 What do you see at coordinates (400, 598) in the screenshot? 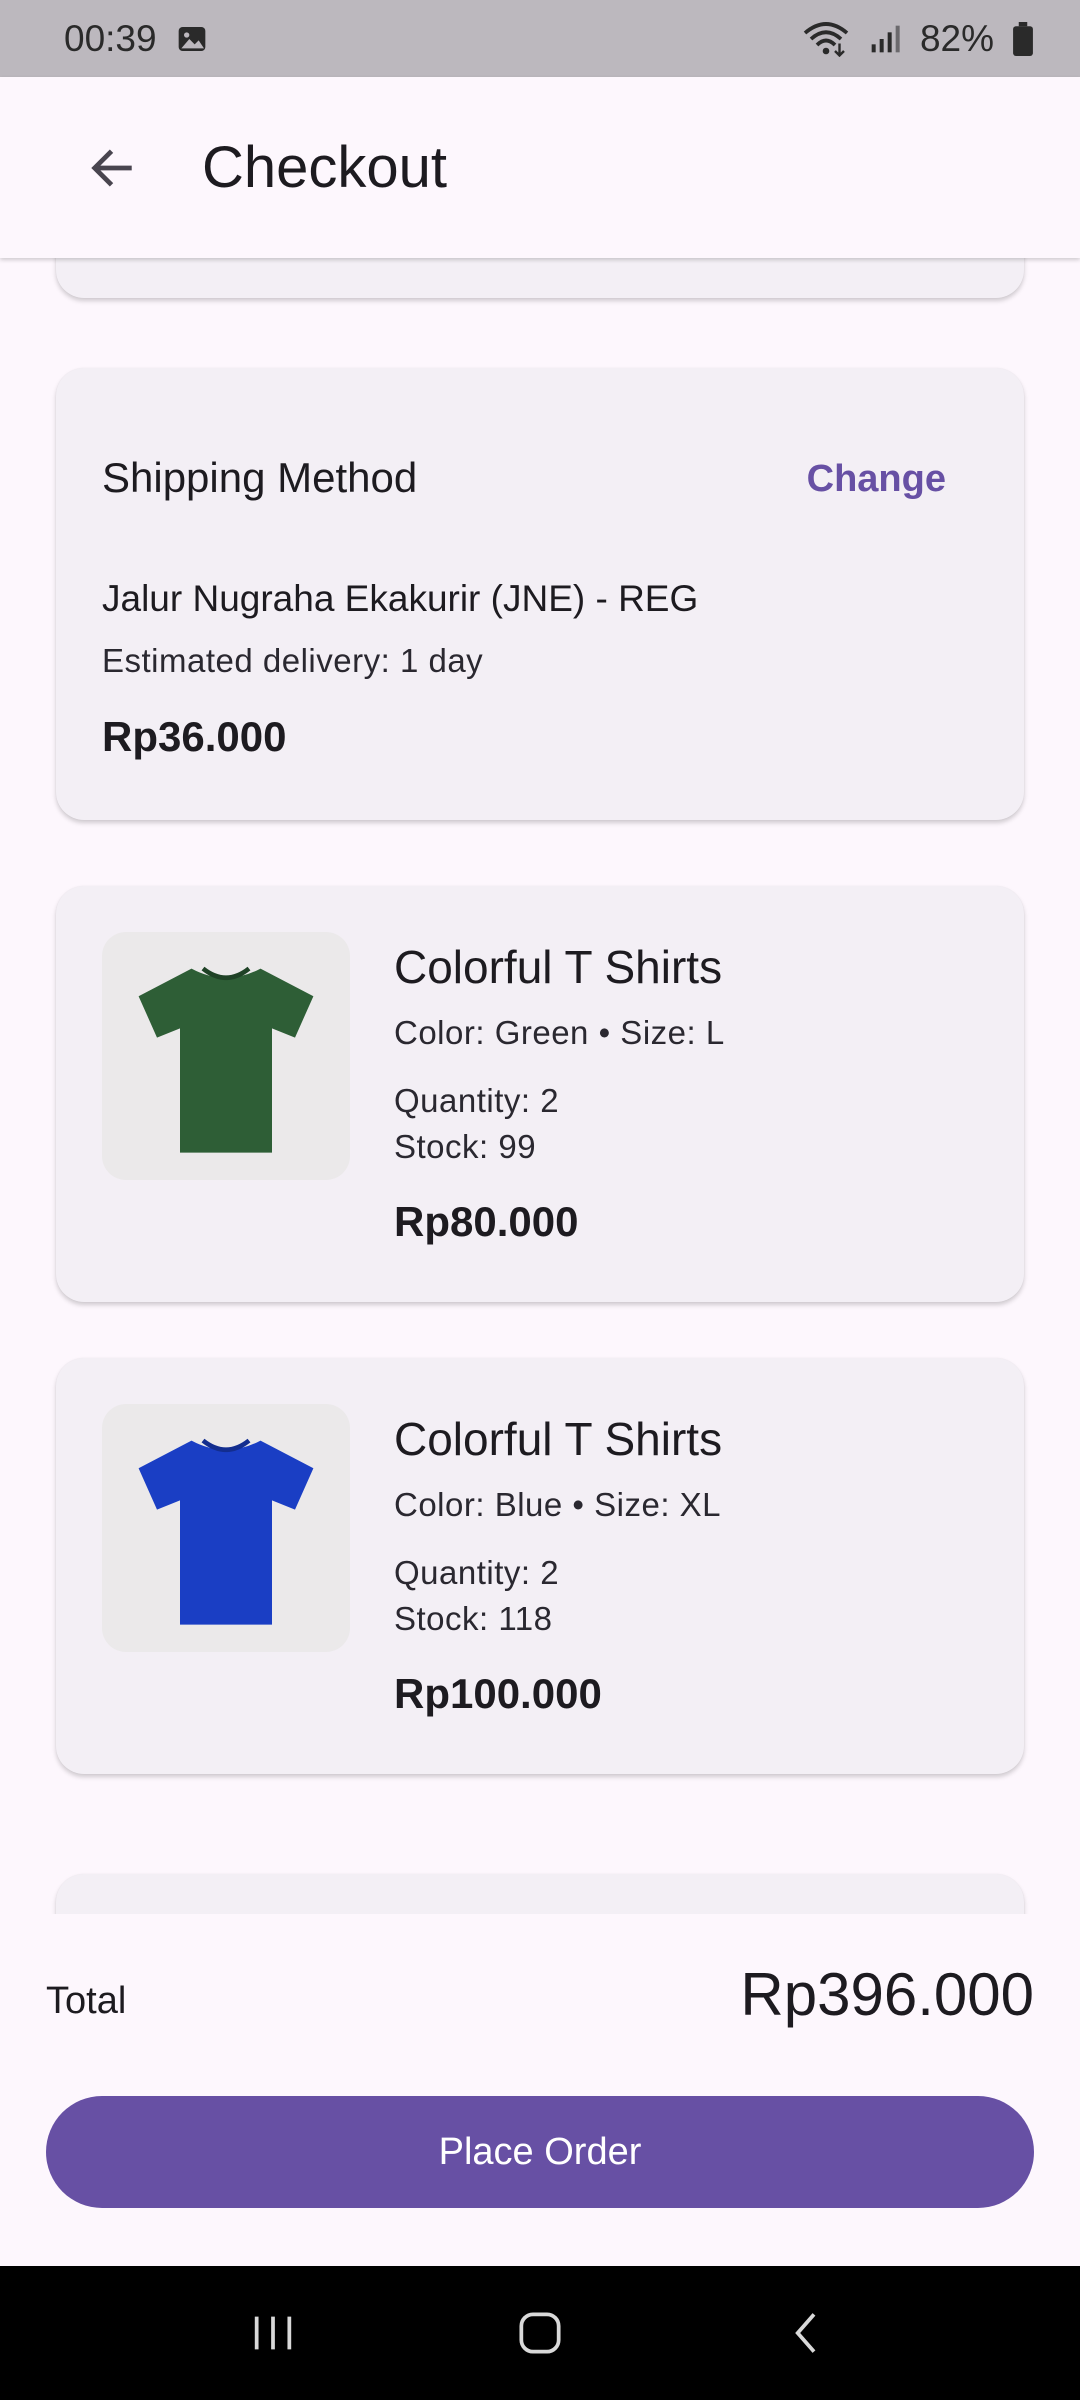
I see `courier-name: Jalur Nugraha Ekakurir (JNE) - REG` at bounding box center [400, 598].